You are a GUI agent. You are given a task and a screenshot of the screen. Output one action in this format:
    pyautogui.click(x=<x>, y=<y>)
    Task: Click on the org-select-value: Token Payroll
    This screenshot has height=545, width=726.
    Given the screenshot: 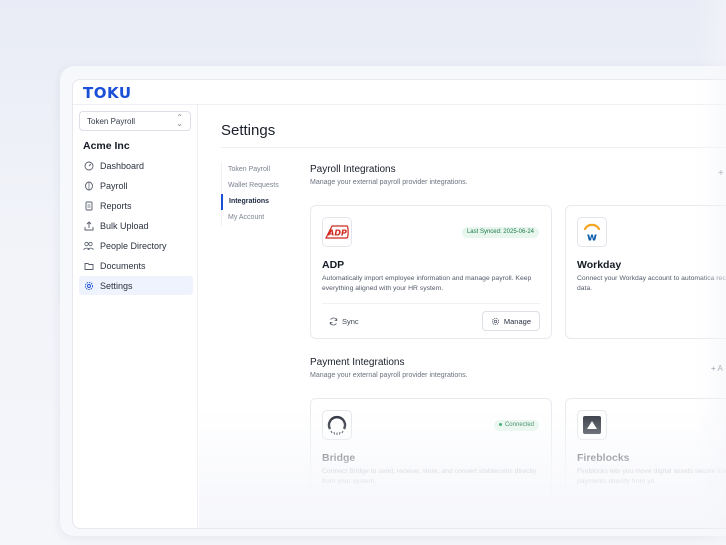 What is the action you would take?
    pyautogui.click(x=111, y=121)
    